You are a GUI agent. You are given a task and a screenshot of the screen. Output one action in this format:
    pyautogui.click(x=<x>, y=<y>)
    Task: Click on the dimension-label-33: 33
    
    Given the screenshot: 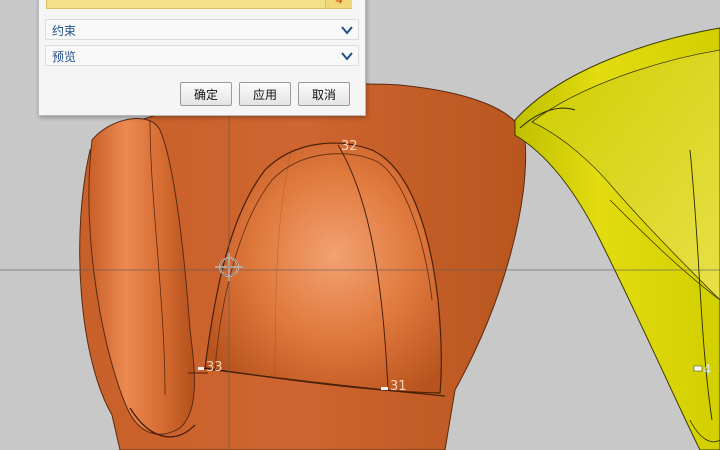 What is the action you would take?
    pyautogui.click(x=214, y=367)
    